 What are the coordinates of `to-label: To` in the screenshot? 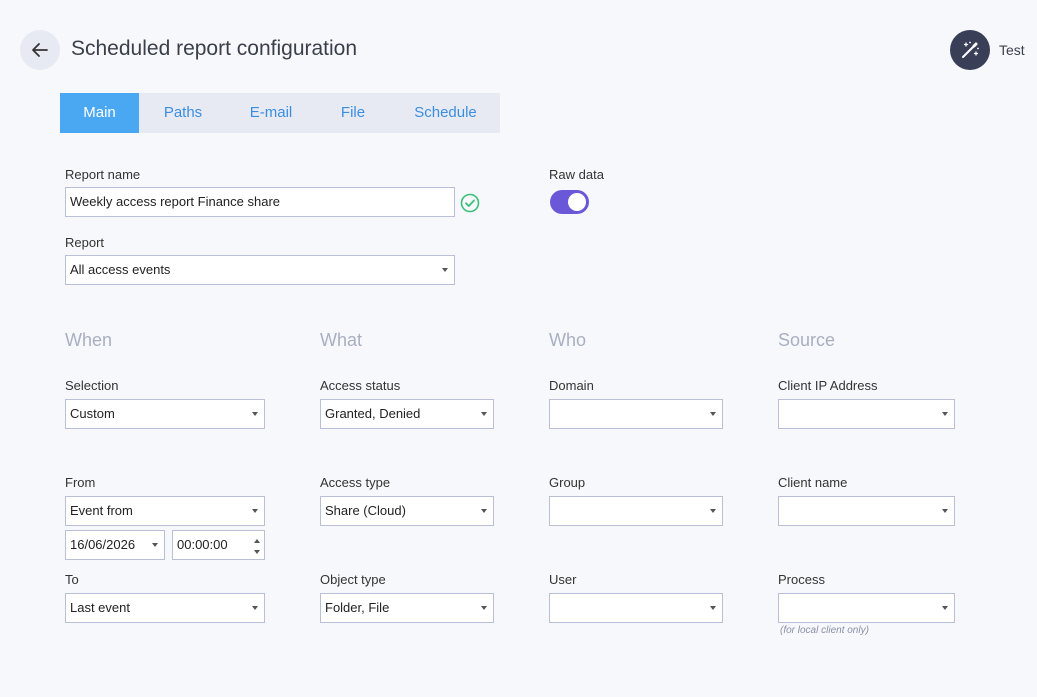 It's located at (72, 579).